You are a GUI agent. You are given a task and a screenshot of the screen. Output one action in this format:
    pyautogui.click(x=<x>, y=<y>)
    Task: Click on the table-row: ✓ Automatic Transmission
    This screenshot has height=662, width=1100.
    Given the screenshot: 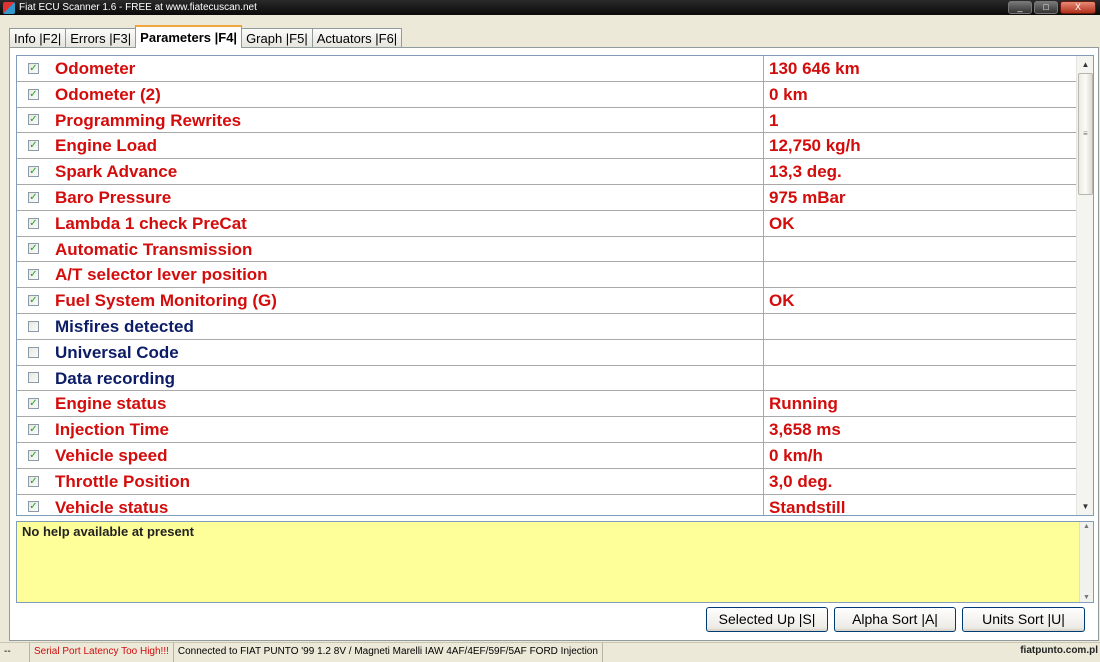 What is the action you would take?
    pyautogui.click(x=546, y=249)
    